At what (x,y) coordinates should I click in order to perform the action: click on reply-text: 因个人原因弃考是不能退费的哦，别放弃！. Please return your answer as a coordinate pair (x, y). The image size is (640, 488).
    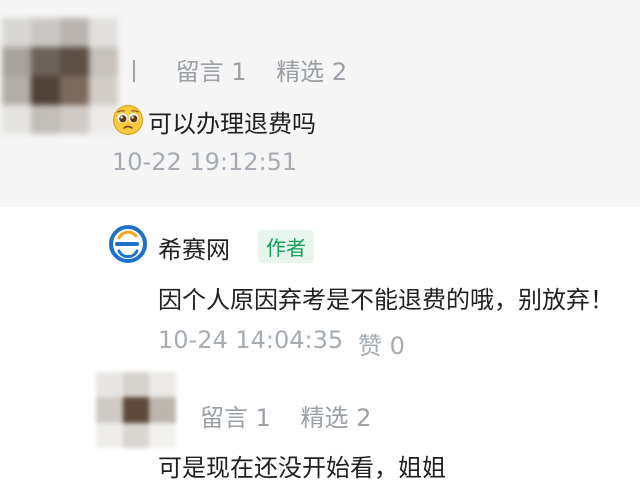
    Looking at the image, I should click on (386, 300).